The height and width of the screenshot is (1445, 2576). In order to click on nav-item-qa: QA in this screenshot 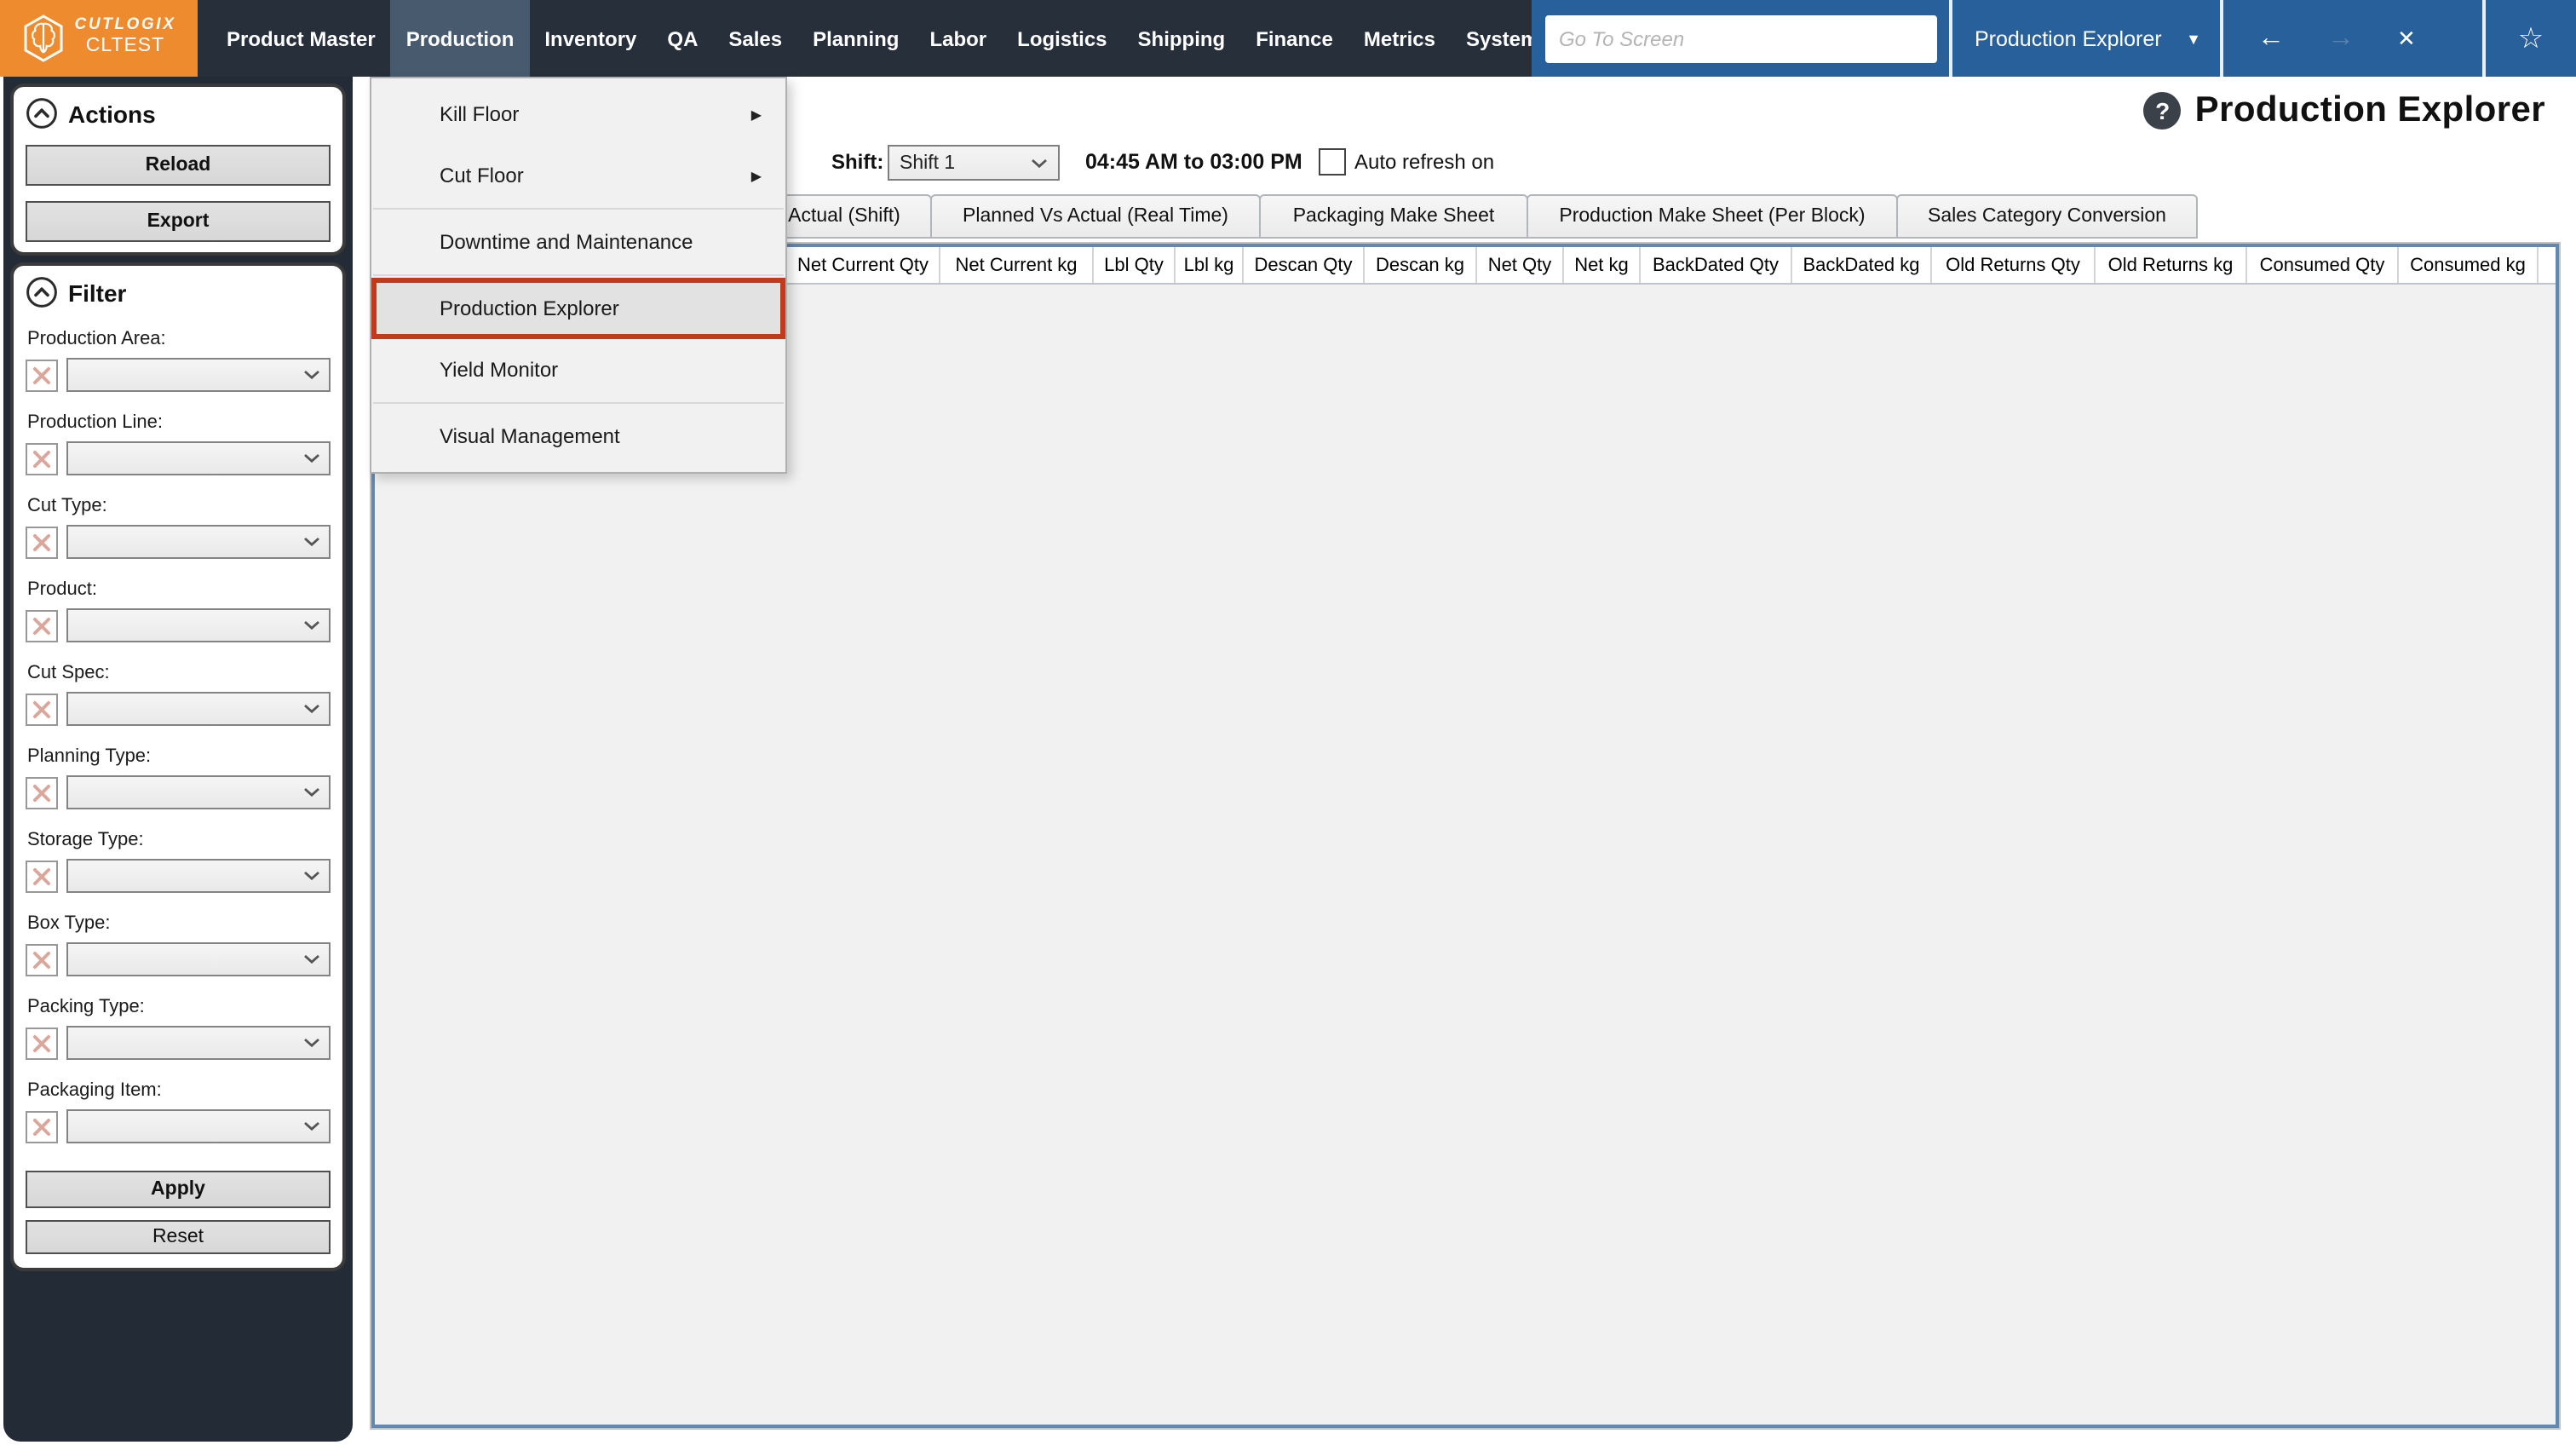, I will do `click(683, 38)`.